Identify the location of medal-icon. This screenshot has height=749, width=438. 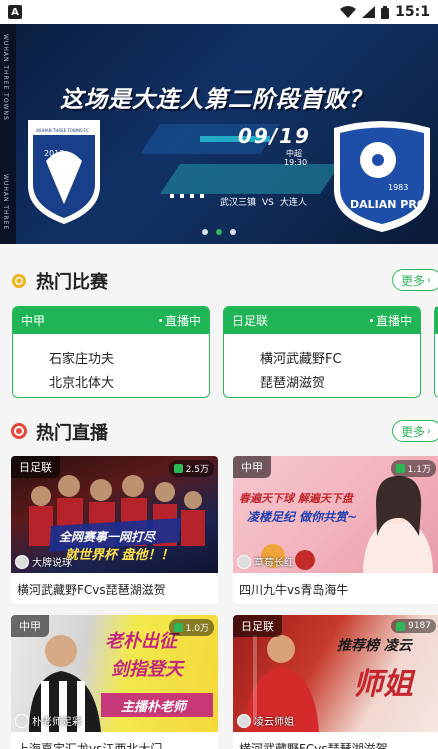
(19, 281).